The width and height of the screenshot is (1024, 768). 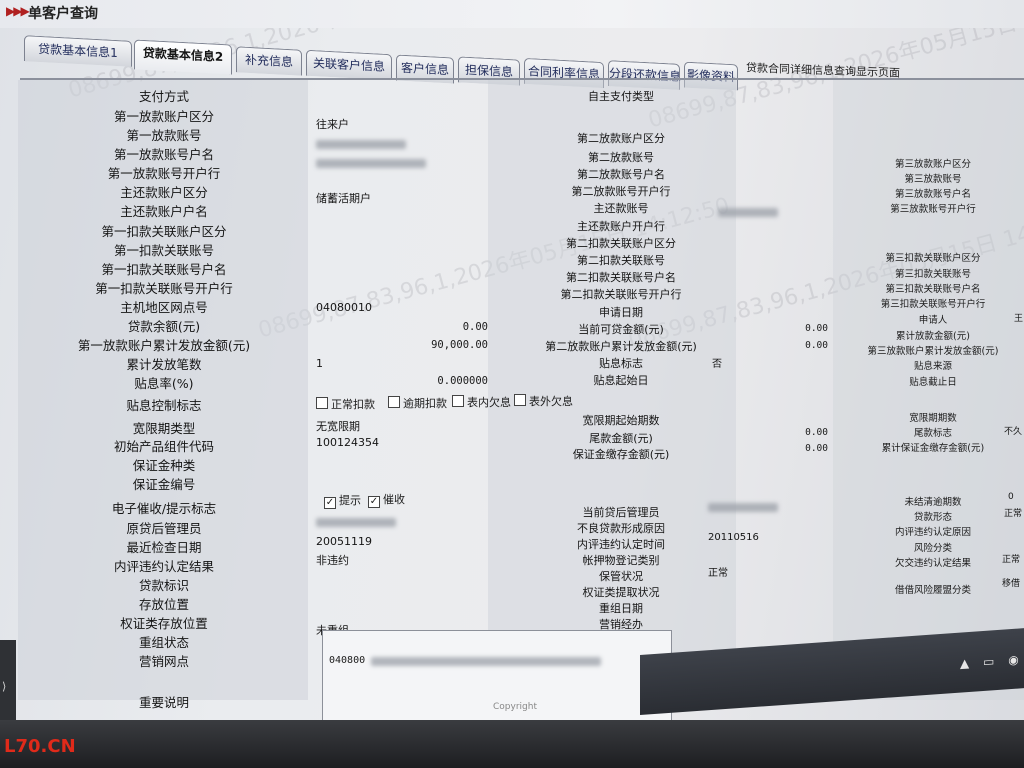 What do you see at coordinates (932, 164) in the screenshot?
I see `field-label: 第三放款账户区分` at bounding box center [932, 164].